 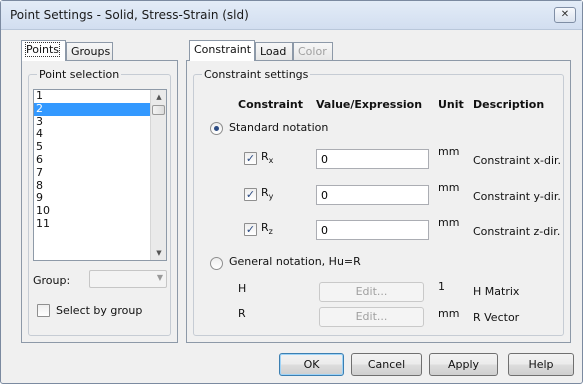 I want to click on rz-symbol: R, so click(x=265, y=227).